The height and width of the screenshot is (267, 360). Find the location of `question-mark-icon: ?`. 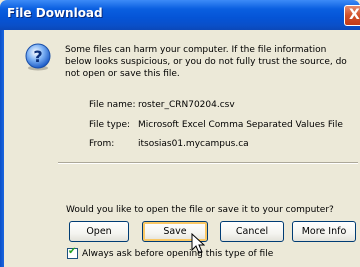

question-mark-icon: ? is located at coordinates (38, 57).